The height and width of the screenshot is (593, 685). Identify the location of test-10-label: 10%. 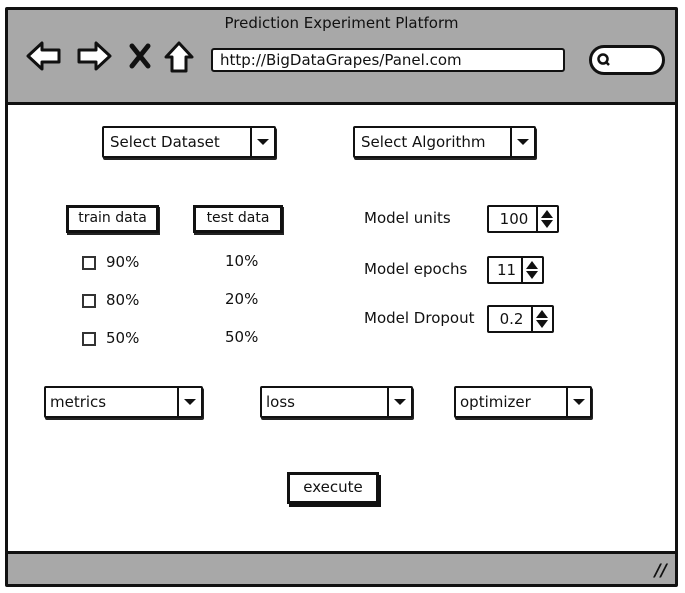
(242, 261).